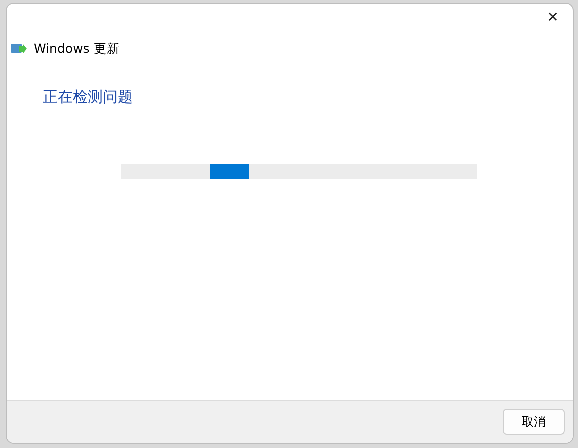  I want to click on window-title: Windows 更新, so click(77, 49).